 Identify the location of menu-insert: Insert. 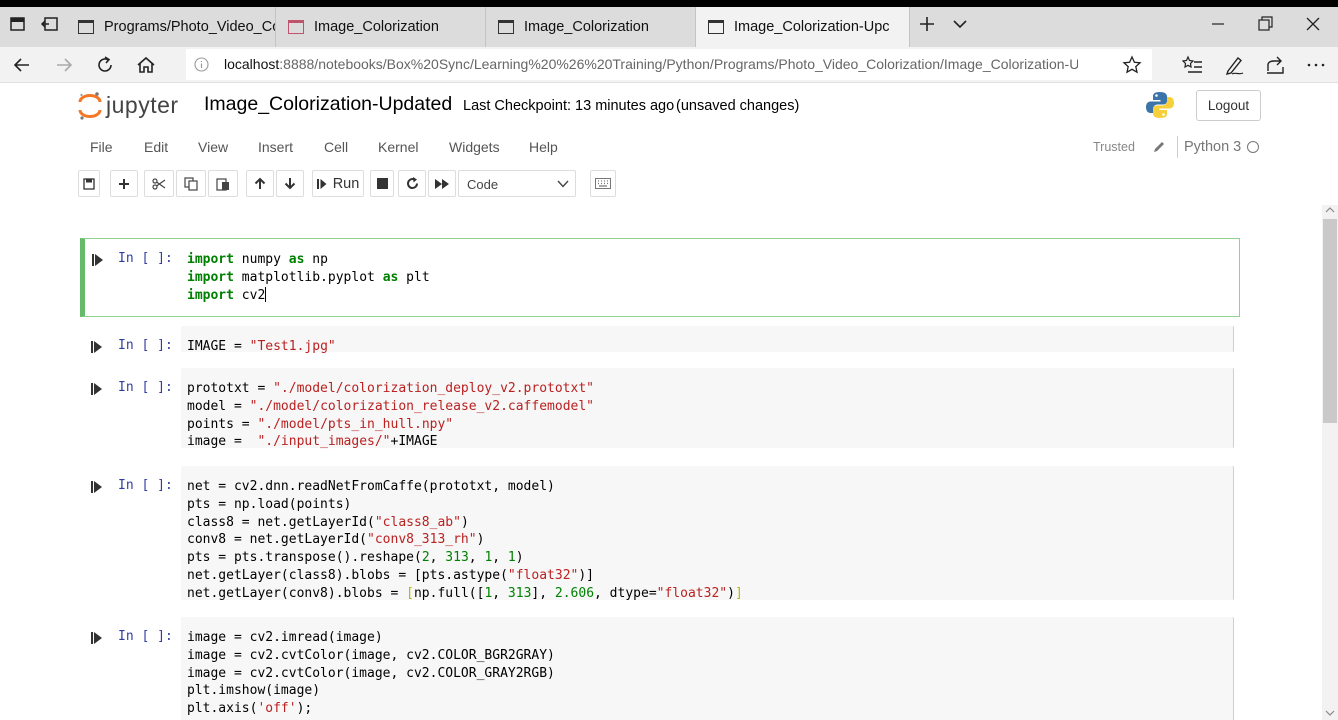
(275, 147).